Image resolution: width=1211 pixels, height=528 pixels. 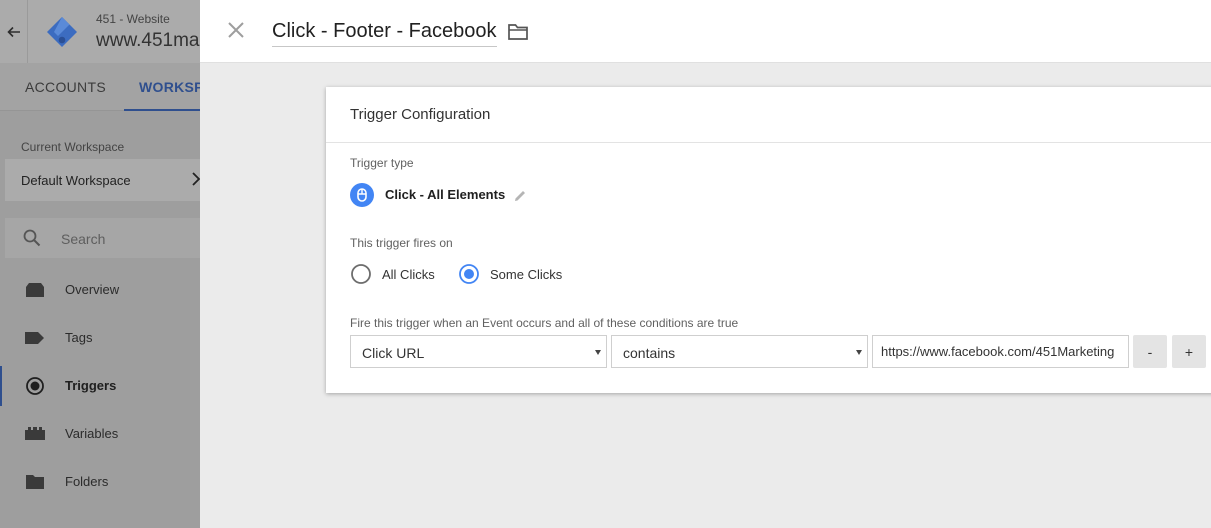 I want to click on sidebar-item-label: Overview, so click(x=92, y=289).